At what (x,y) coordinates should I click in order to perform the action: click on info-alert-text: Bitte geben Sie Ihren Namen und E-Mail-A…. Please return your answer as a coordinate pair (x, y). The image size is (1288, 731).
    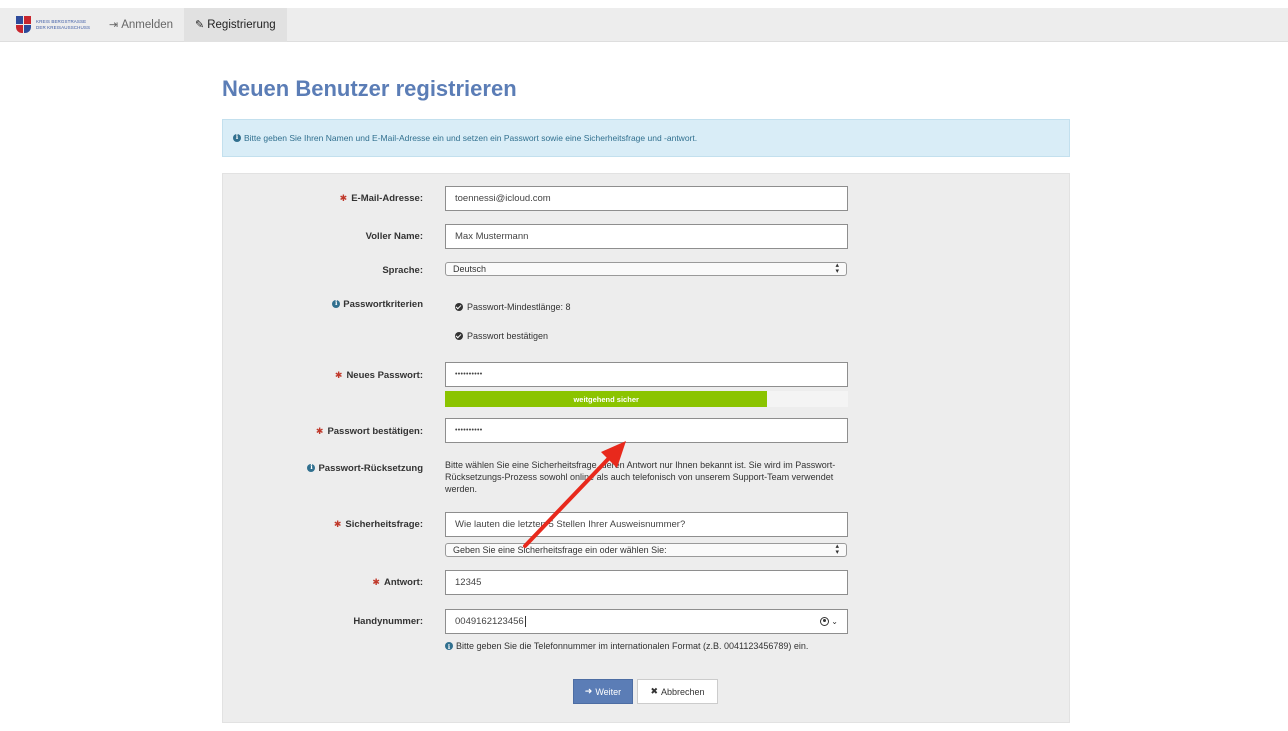
    Looking at the image, I should click on (471, 138).